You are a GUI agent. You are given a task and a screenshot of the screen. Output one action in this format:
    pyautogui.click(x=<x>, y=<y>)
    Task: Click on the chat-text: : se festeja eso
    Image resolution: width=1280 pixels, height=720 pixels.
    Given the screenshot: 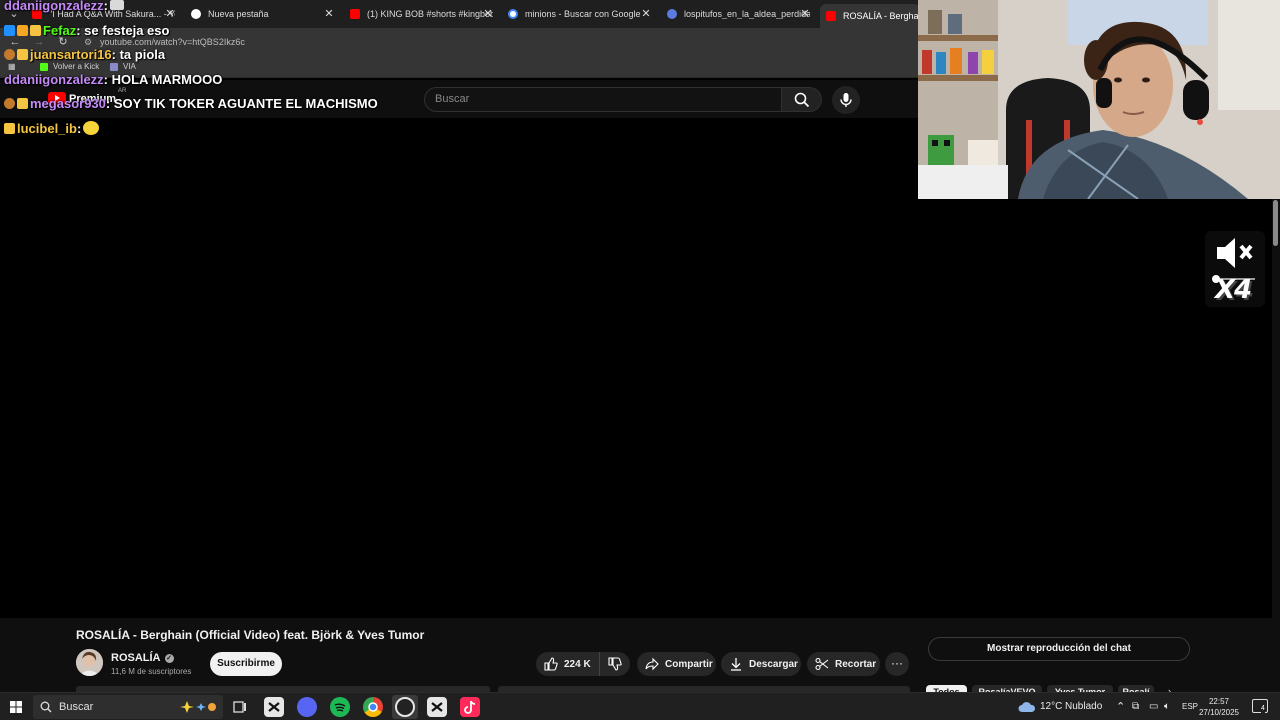 What is the action you would take?
    pyautogui.click(x=123, y=30)
    